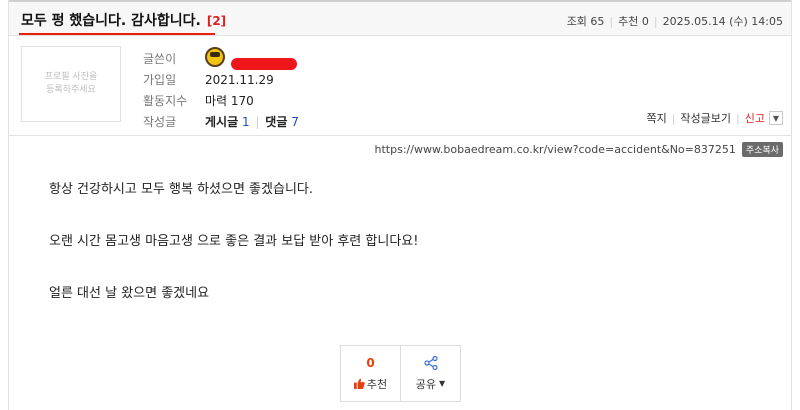 The height and width of the screenshot is (410, 800). I want to click on thumbs-up-icon, so click(359, 383).